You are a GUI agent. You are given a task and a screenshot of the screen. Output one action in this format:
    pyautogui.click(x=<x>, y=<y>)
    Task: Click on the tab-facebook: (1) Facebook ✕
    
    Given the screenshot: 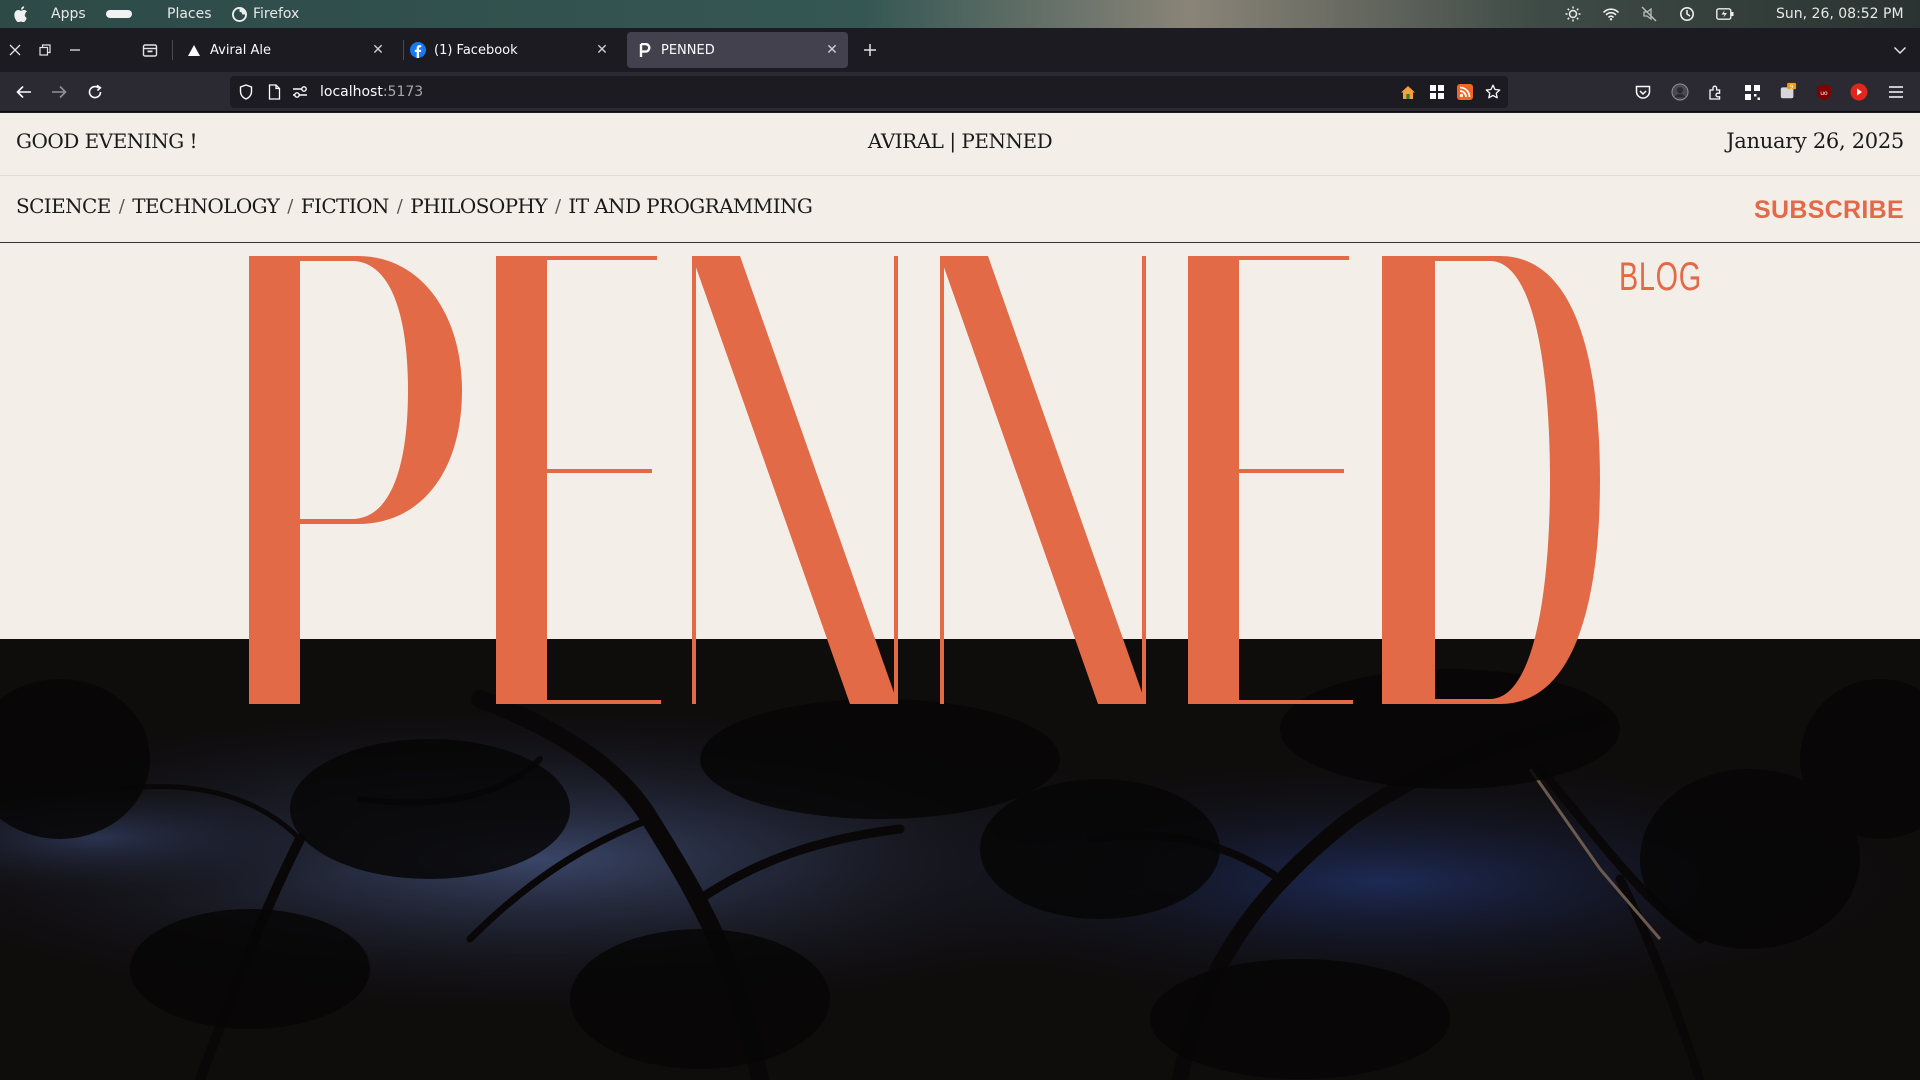 What is the action you would take?
    pyautogui.click(x=509, y=50)
    